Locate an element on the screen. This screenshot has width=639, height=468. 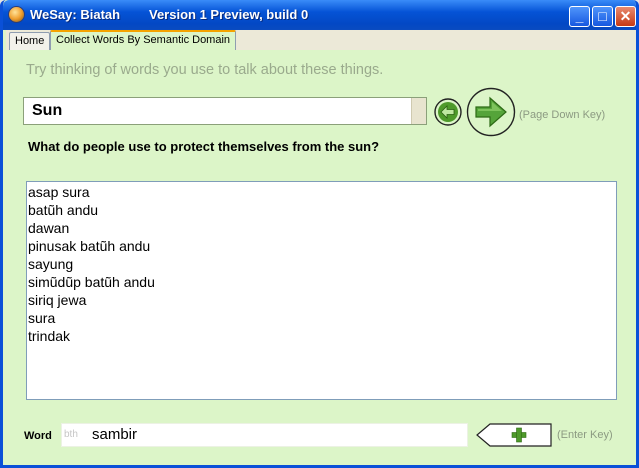
word-list-item: asap sura is located at coordinates (322, 192).